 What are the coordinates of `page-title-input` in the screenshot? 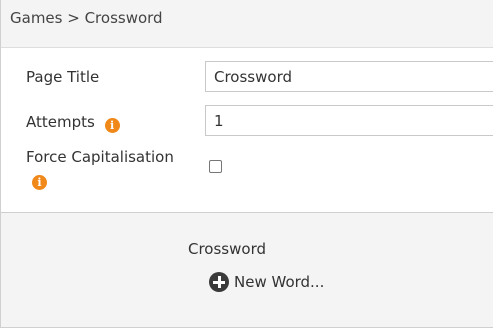 It's located at (349, 76).